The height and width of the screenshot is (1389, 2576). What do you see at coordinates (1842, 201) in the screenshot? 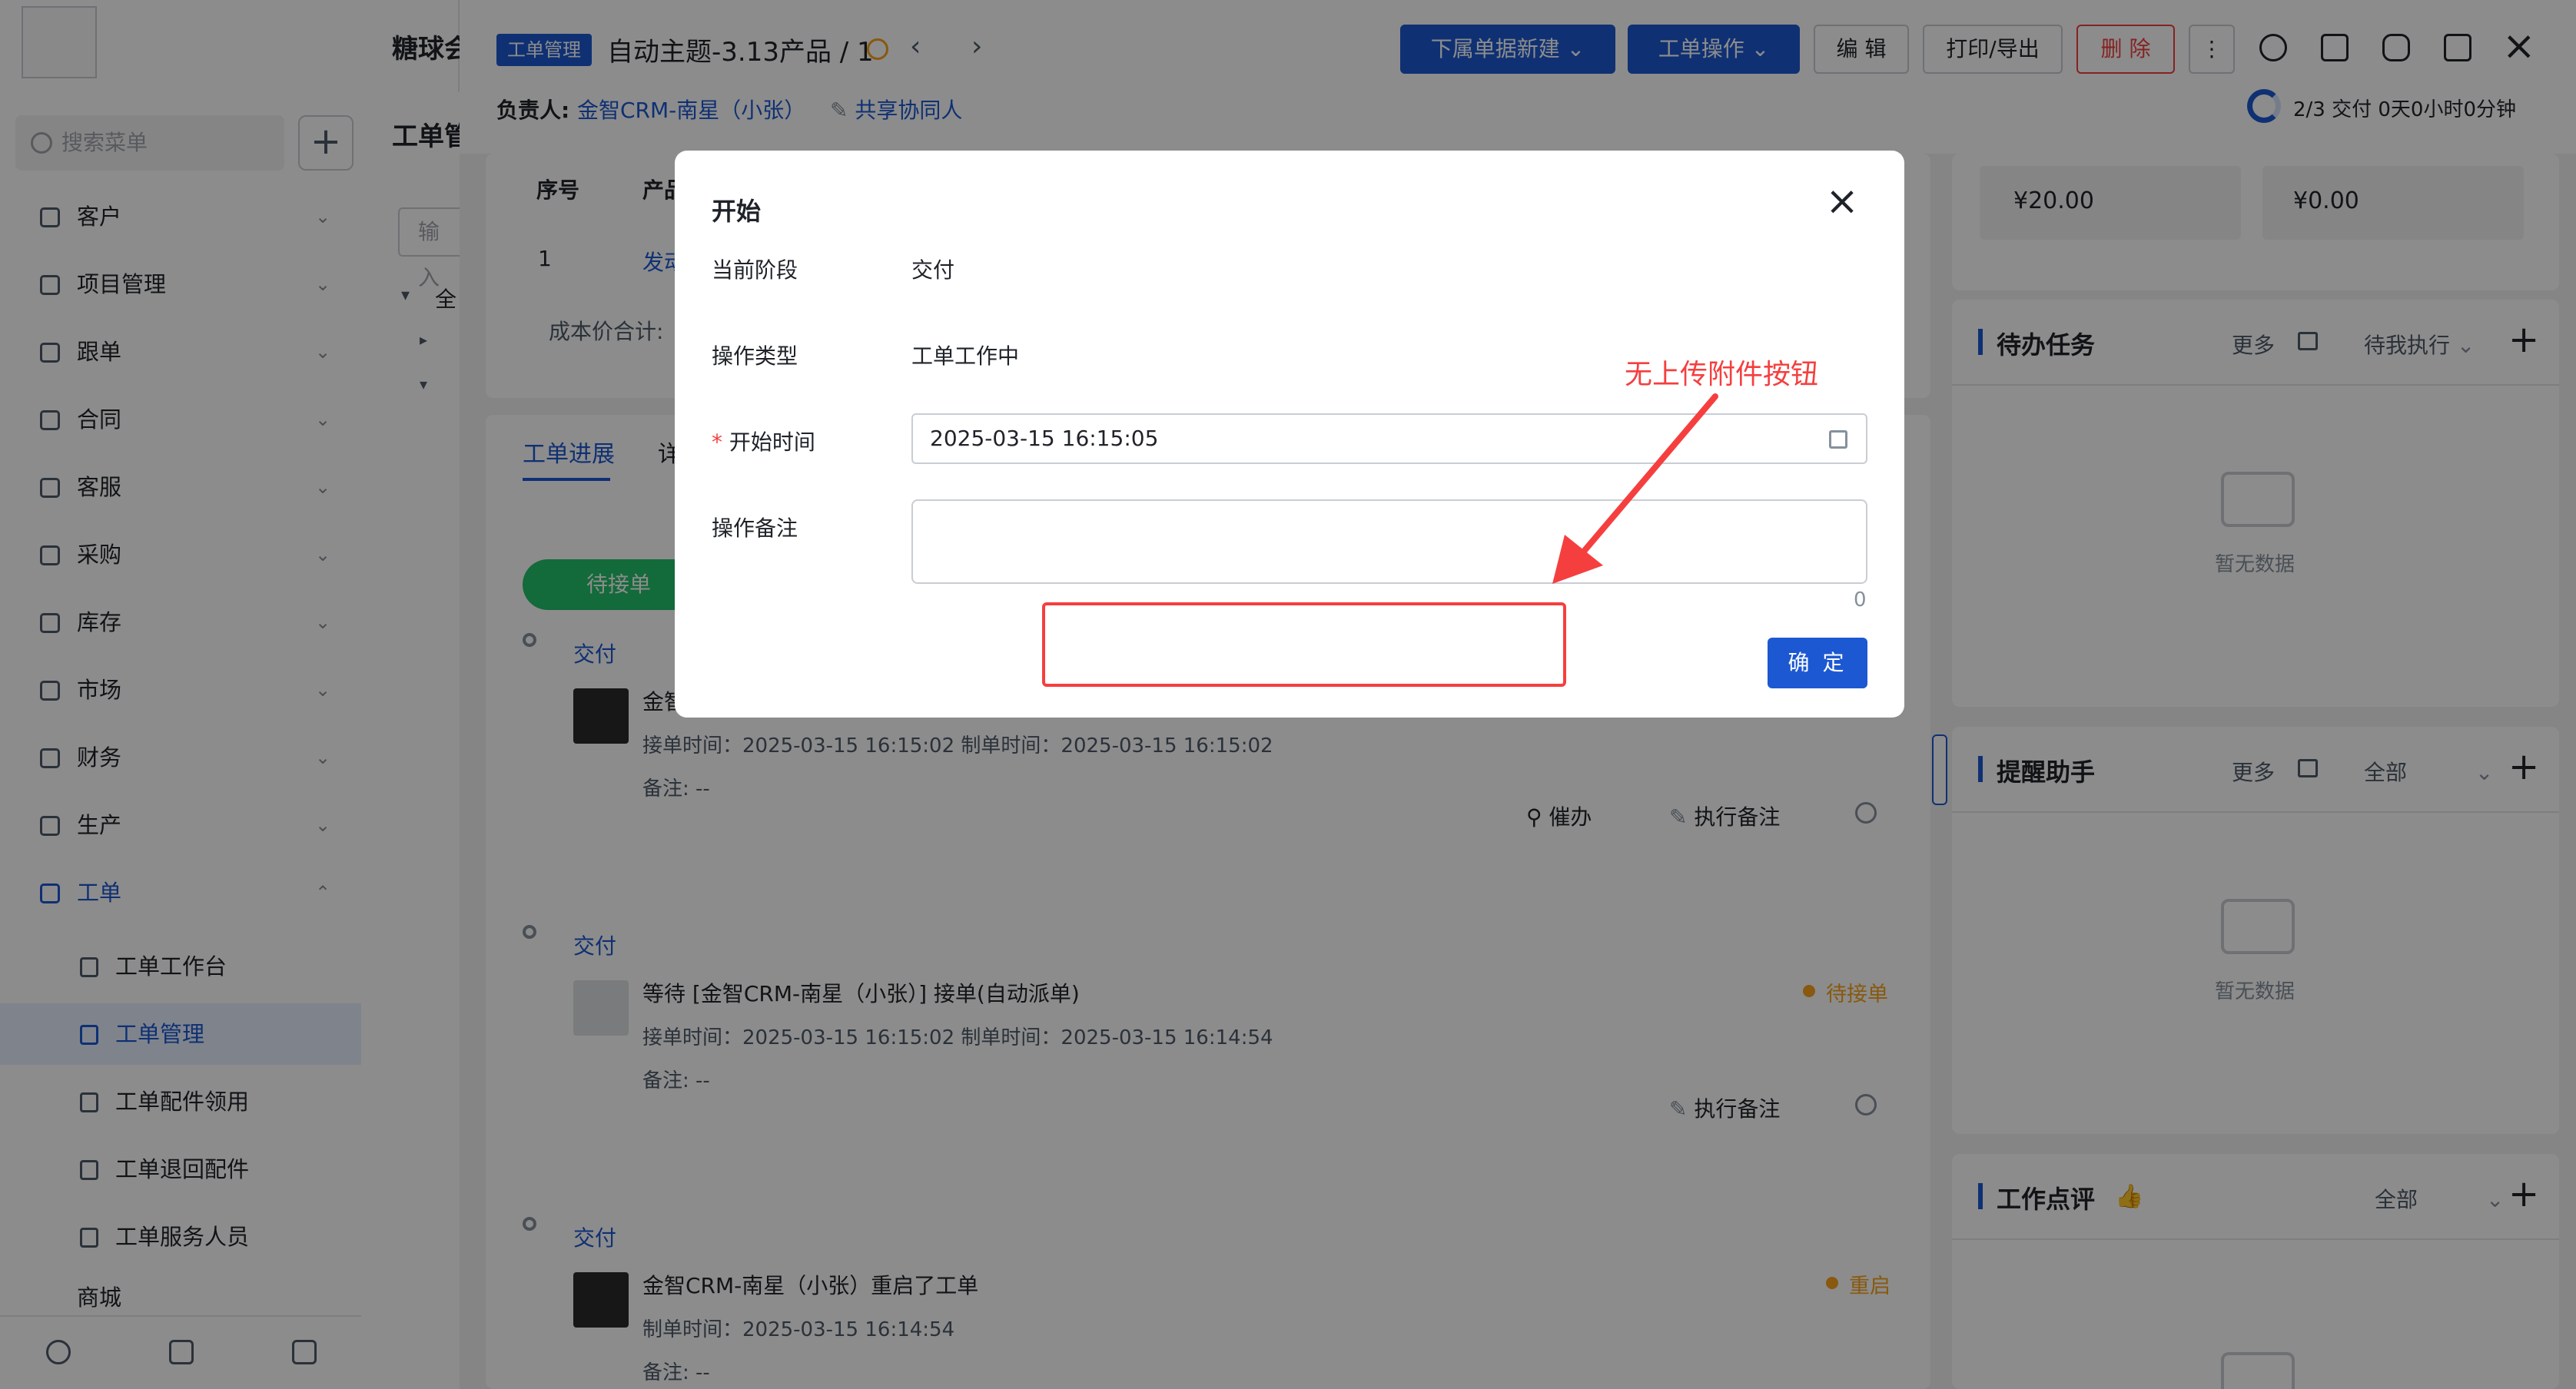
I see `close-icon: ×` at bounding box center [1842, 201].